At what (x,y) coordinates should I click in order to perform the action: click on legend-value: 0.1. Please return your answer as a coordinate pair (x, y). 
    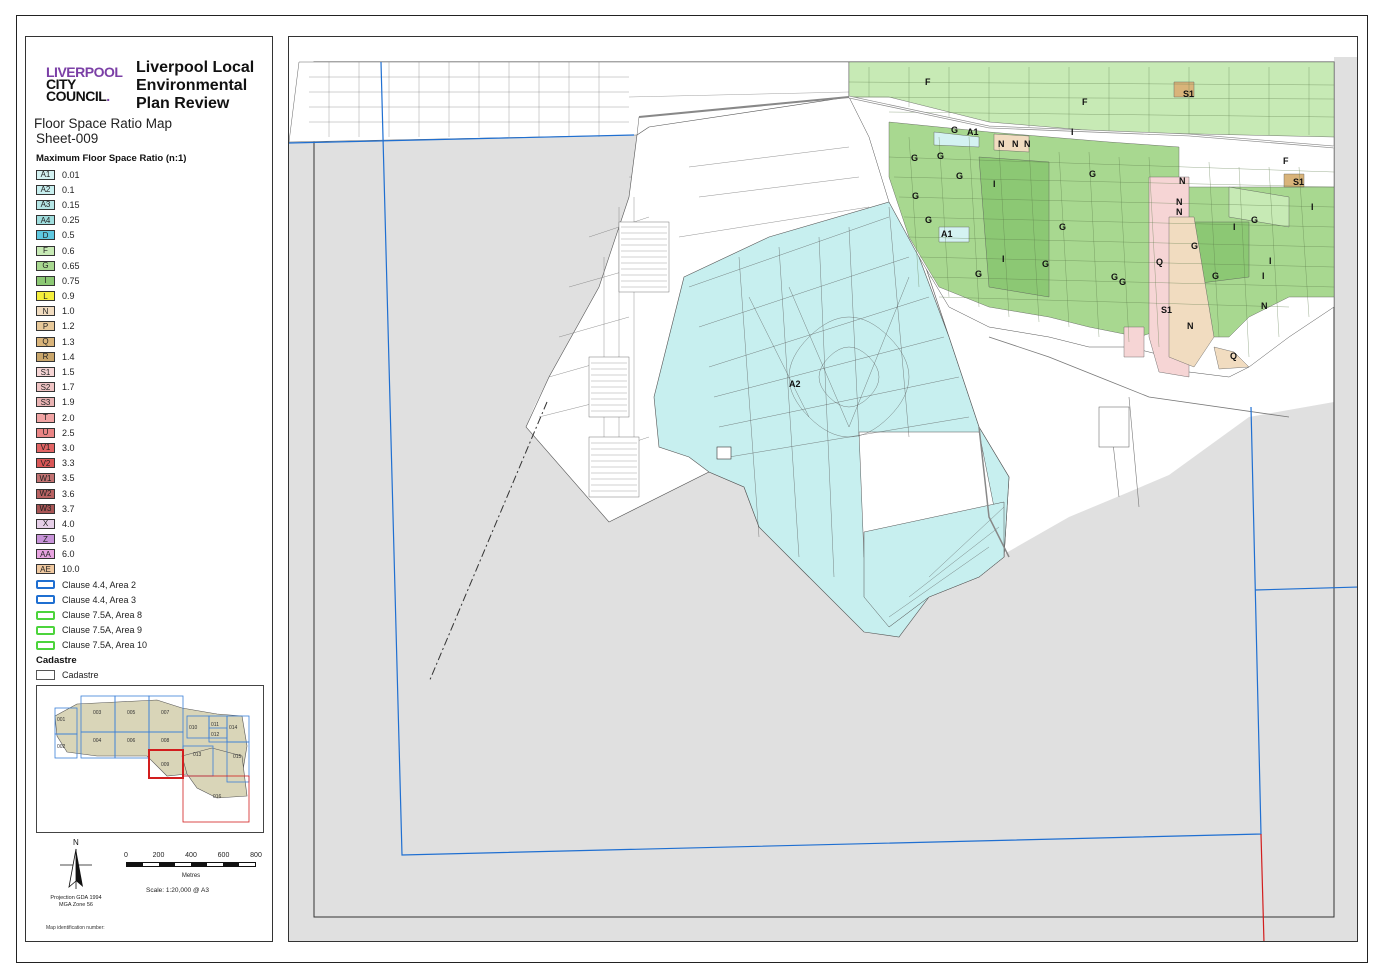
    Looking at the image, I should click on (68, 189).